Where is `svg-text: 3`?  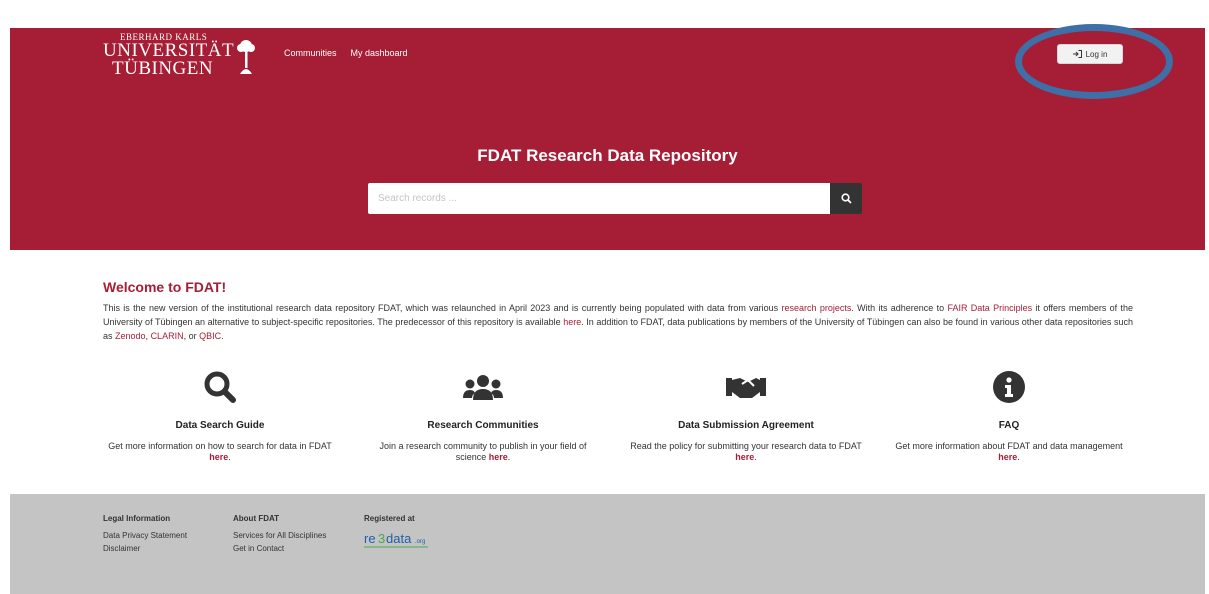 svg-text: 3 is located at coordinates (381, 538).